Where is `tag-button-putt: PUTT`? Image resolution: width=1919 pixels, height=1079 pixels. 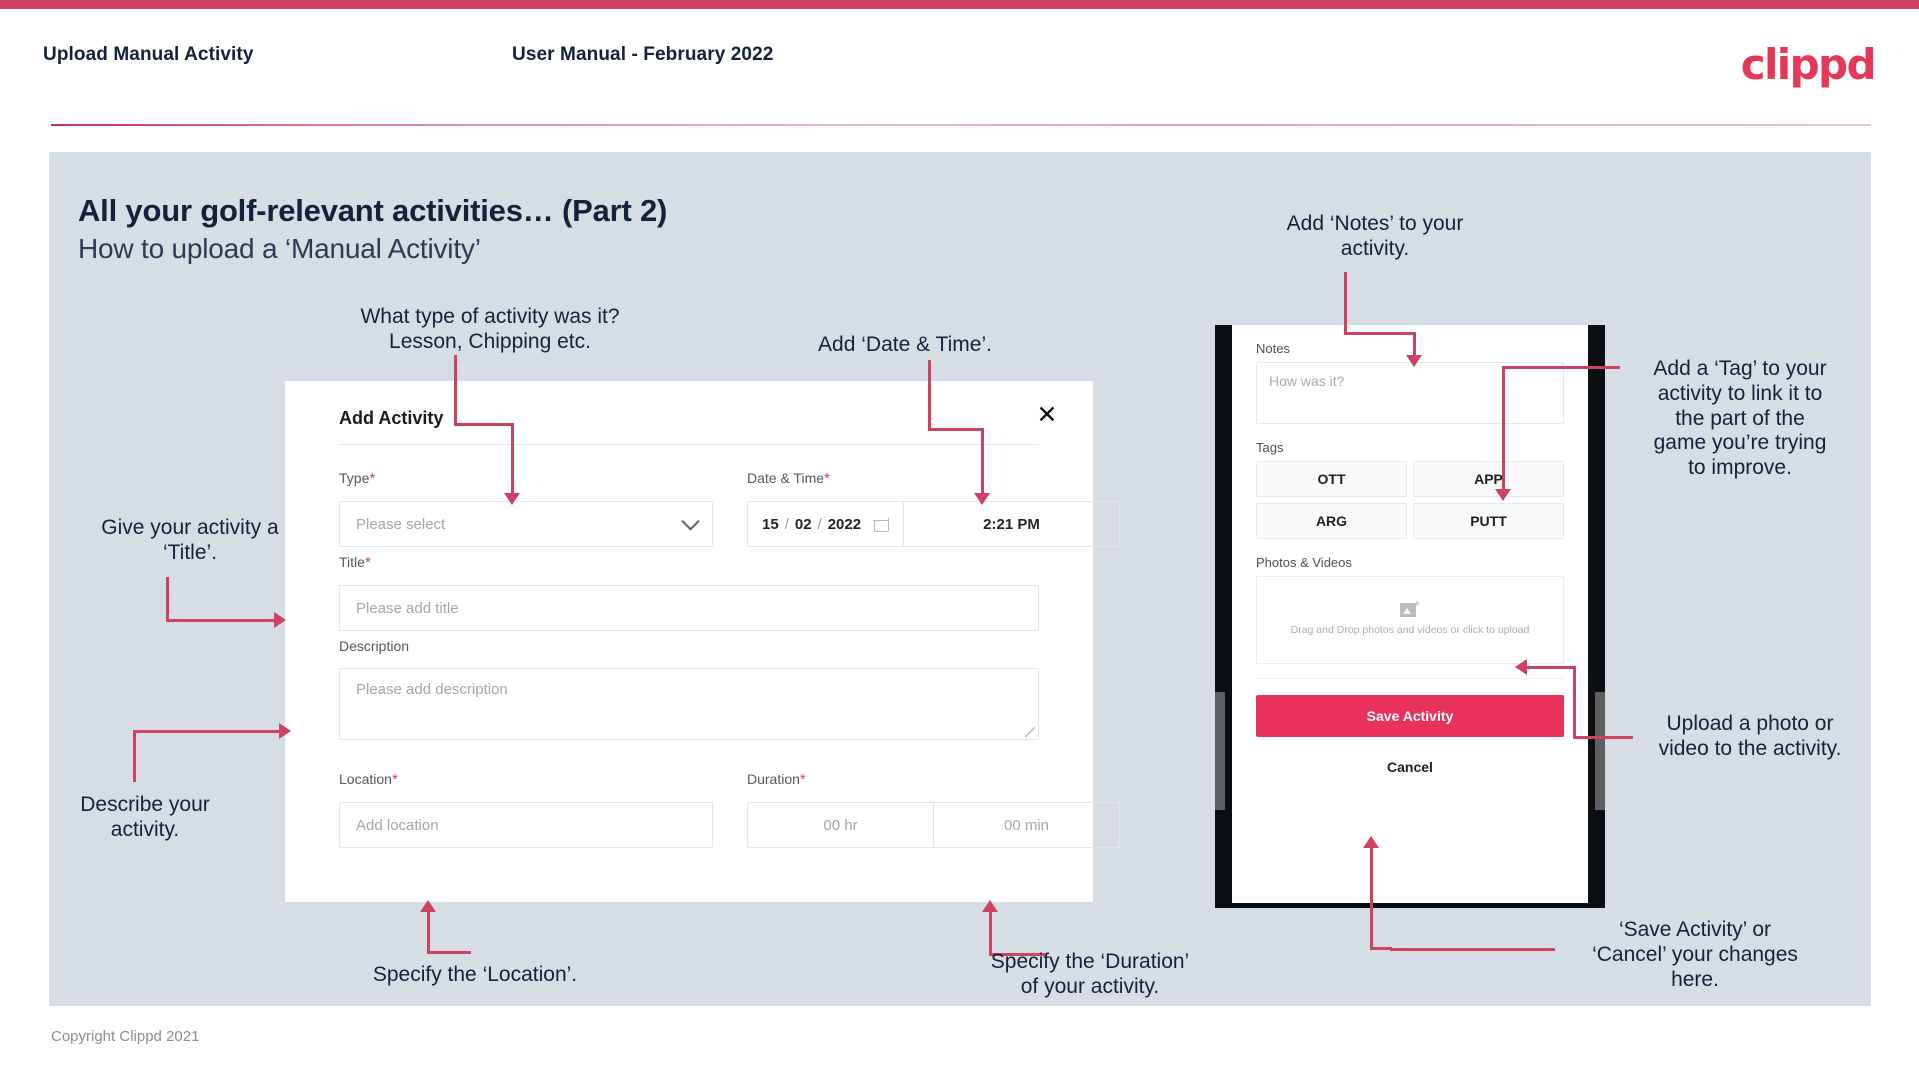 tag-button-putt: PUTT is located at coordinates (1488, 521).